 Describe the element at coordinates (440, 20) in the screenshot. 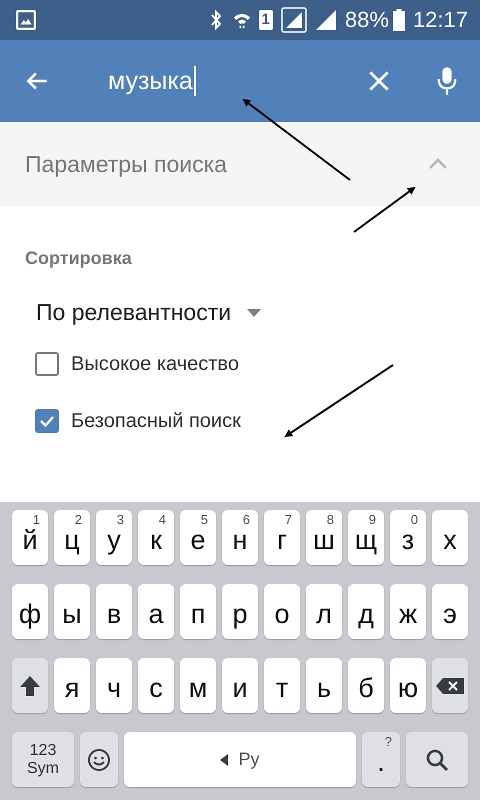

I see `clock: 12:17` at that location.